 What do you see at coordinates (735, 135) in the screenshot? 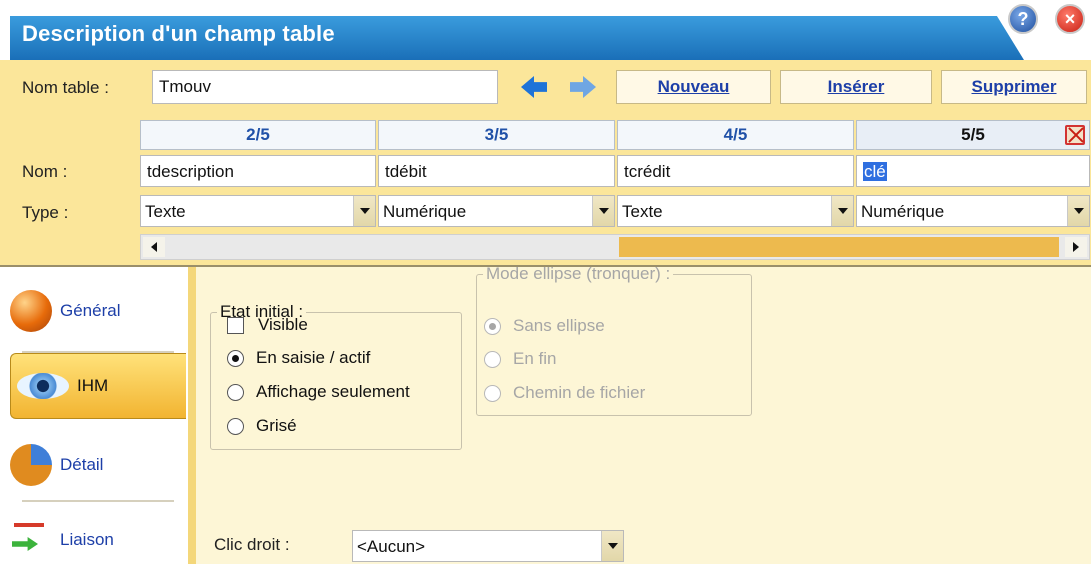
I see `column-head: 4/5` at bounding box center [735, 135].